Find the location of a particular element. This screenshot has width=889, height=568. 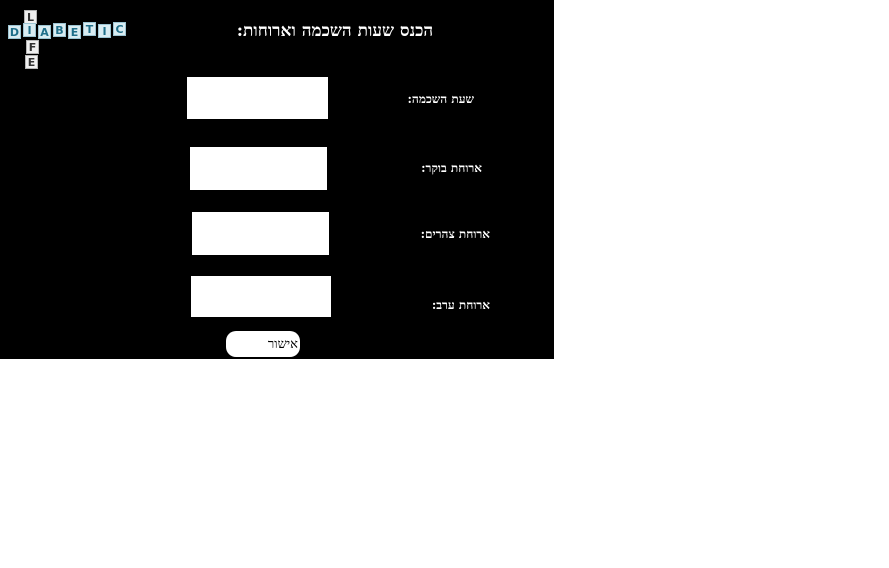

submit-button: אישור is located at coordinates (263, 344).